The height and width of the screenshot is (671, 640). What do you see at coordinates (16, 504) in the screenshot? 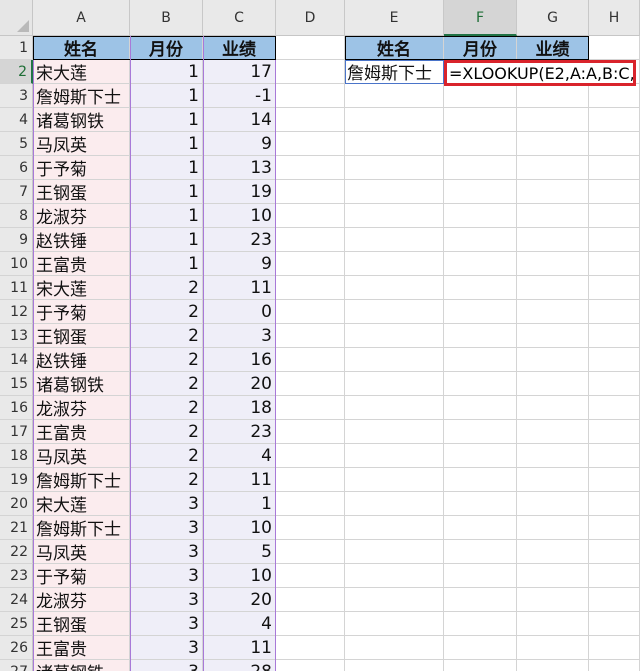
I see `row-header-20: 20` at bounding box center [16, 504].